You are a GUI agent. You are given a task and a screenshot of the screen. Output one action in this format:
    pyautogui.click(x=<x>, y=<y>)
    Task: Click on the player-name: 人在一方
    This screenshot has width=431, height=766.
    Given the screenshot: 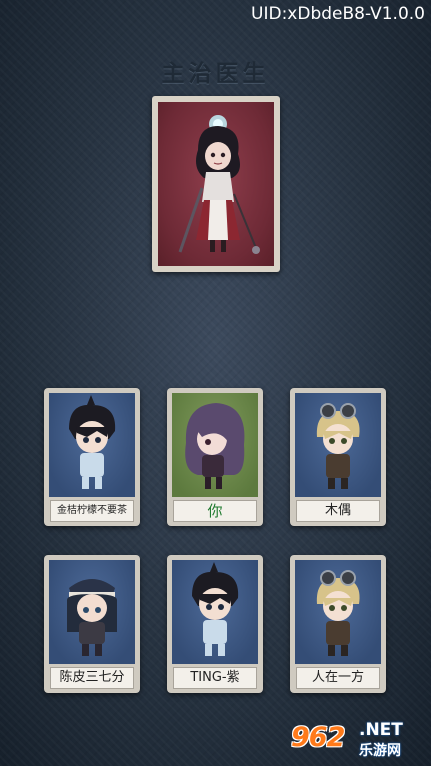 What is the action you would take?
    pyautogui.click(x=338, y=678)
    